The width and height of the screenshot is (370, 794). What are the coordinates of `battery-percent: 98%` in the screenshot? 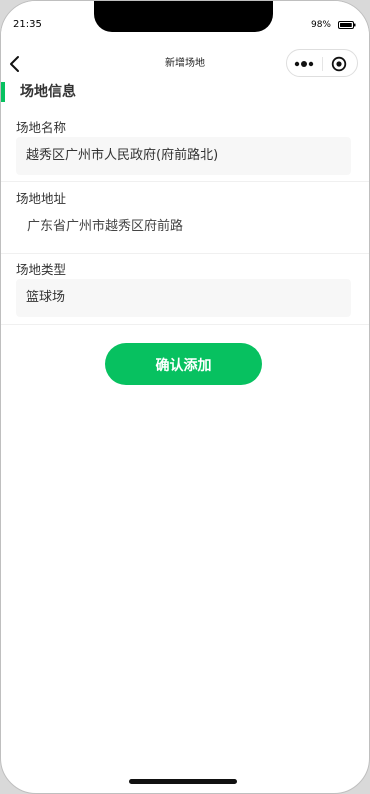 It's located at (320, 25).